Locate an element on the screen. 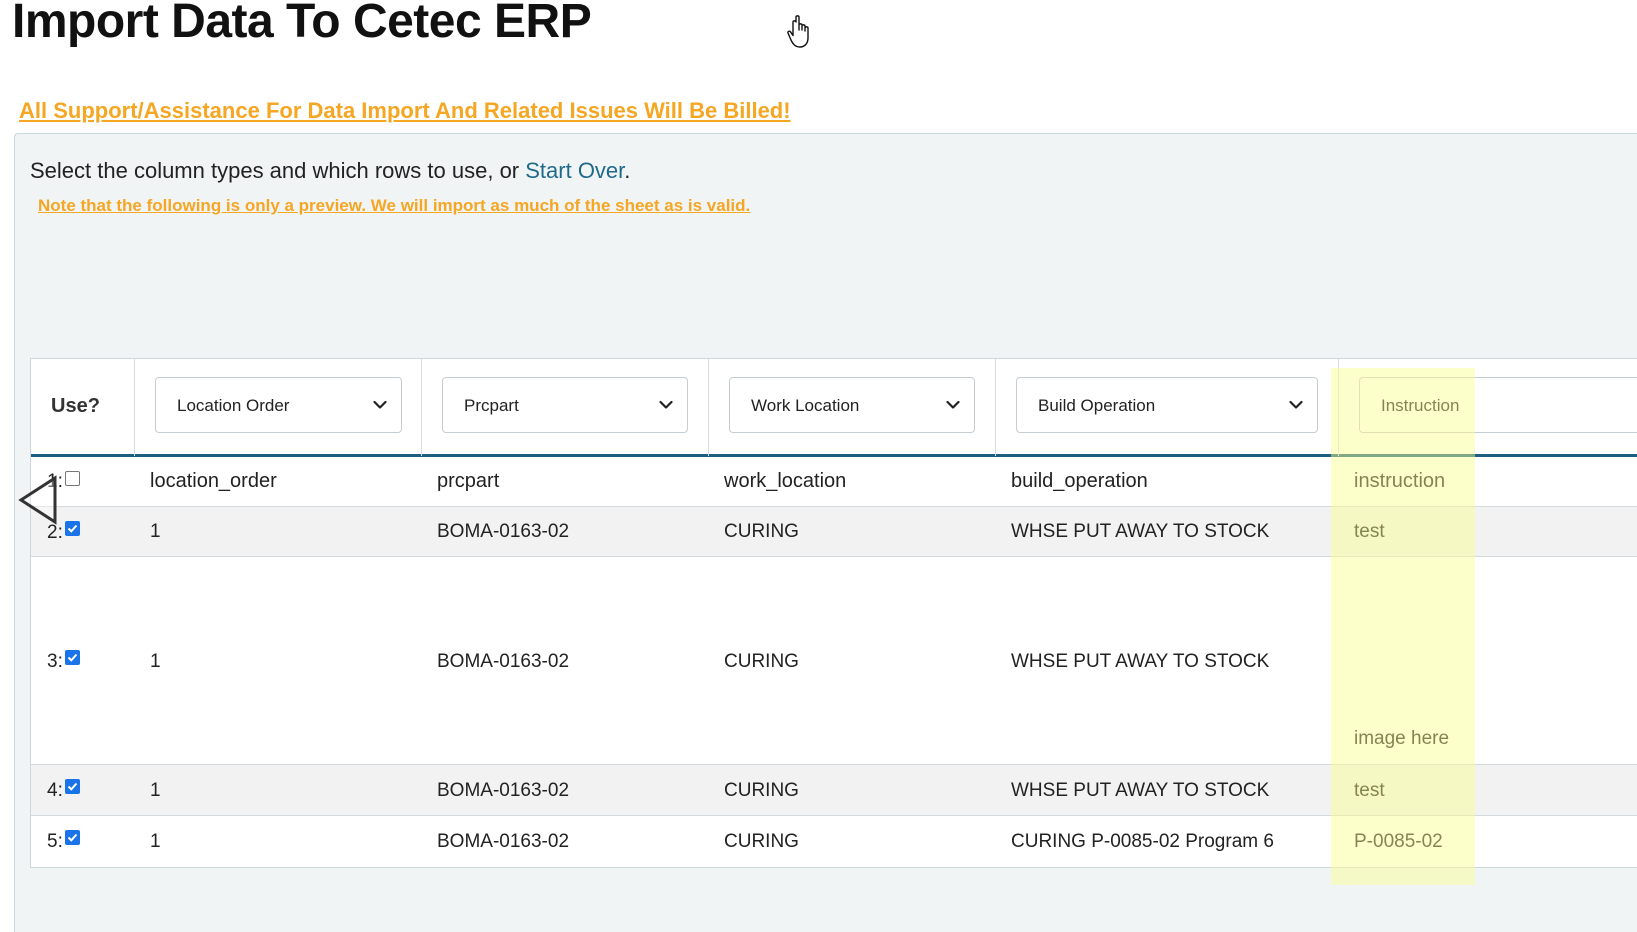  start-over-link: Start Over is located at coordinates (574, 170).